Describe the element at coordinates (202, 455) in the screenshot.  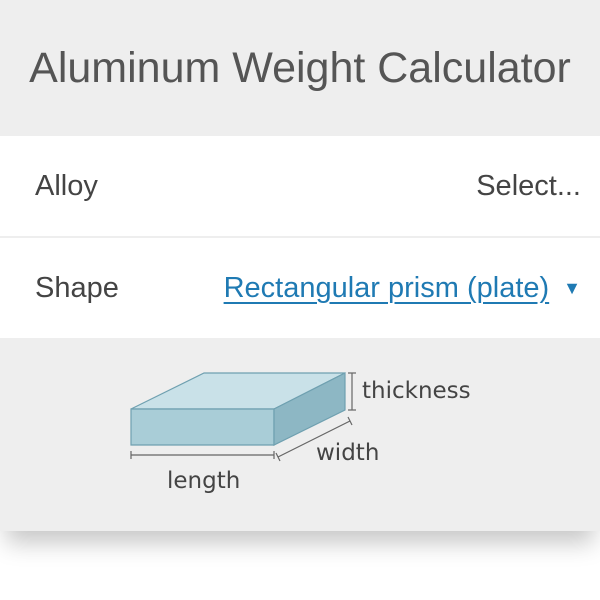
I see `length-dimension` at that location.